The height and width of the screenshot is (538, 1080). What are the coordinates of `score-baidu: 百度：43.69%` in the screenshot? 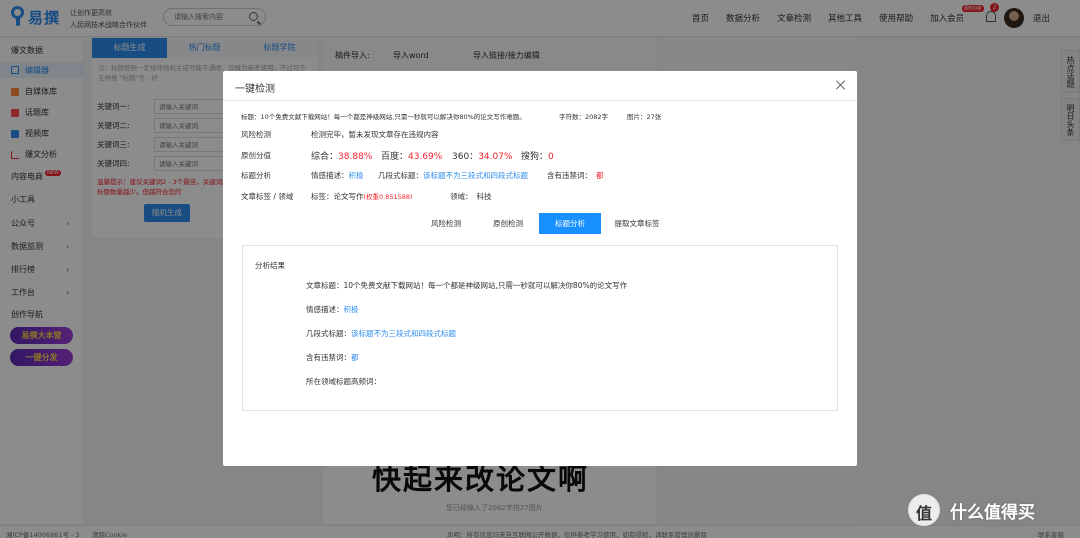 It's located at (411, 155).